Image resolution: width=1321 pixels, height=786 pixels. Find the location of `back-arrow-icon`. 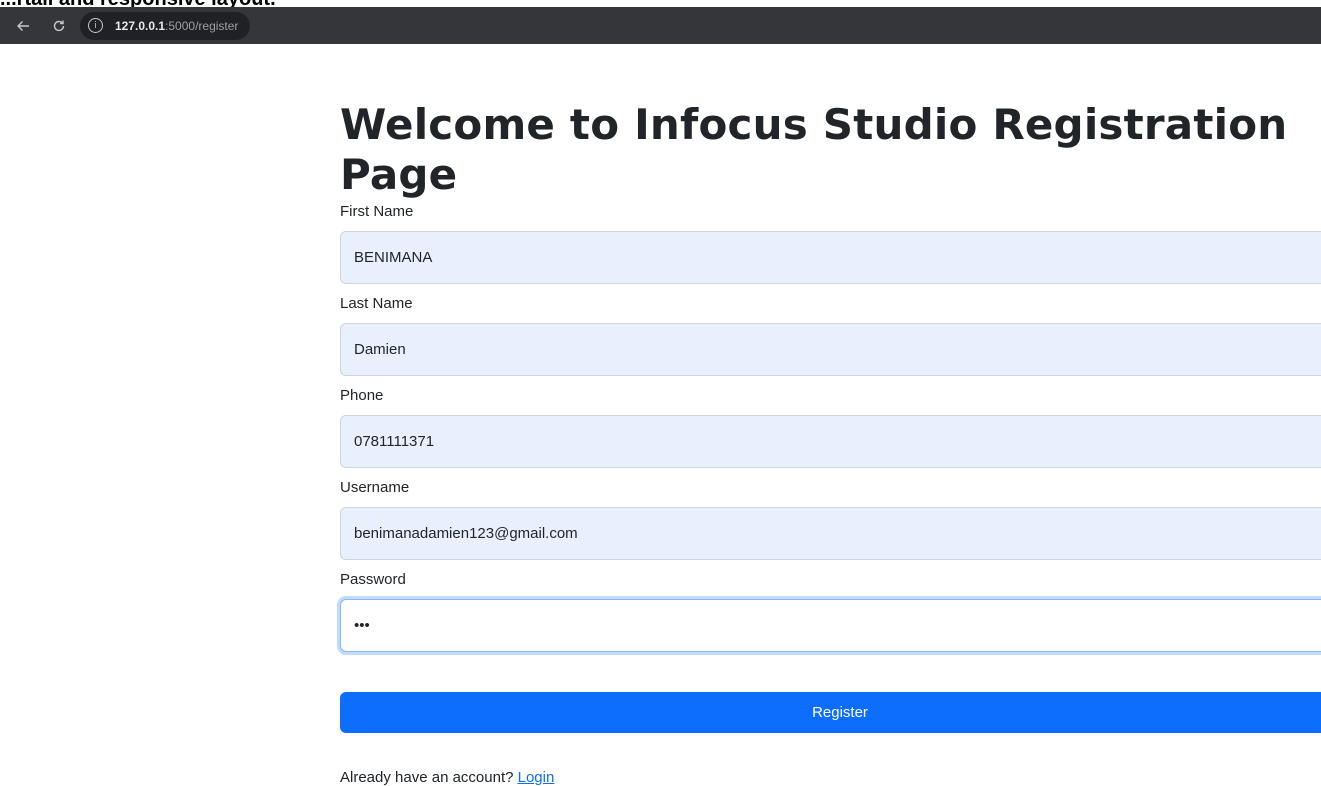

back-arrow-icon is located at coordinates (23, 26).